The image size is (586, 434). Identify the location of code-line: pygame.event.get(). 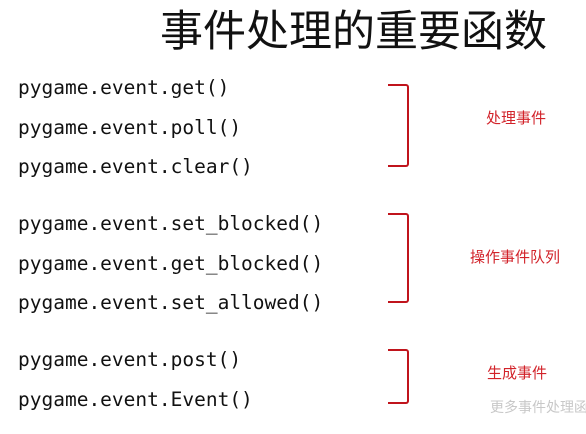
(124, 87).